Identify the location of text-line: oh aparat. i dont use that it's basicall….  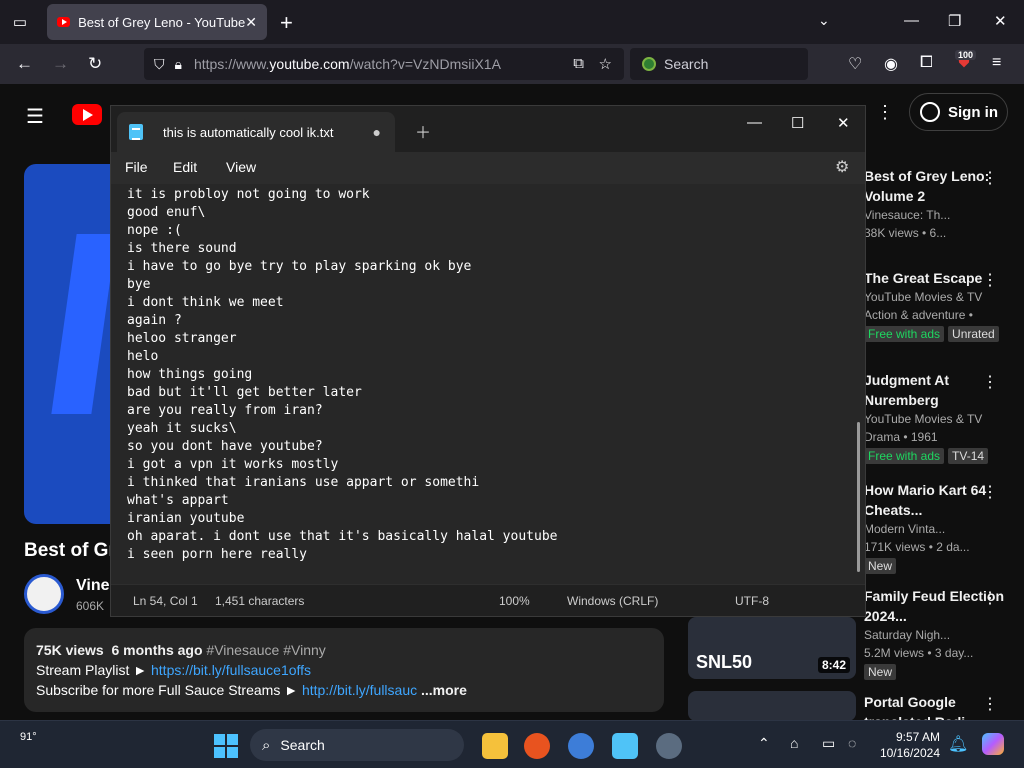
(488, 537).